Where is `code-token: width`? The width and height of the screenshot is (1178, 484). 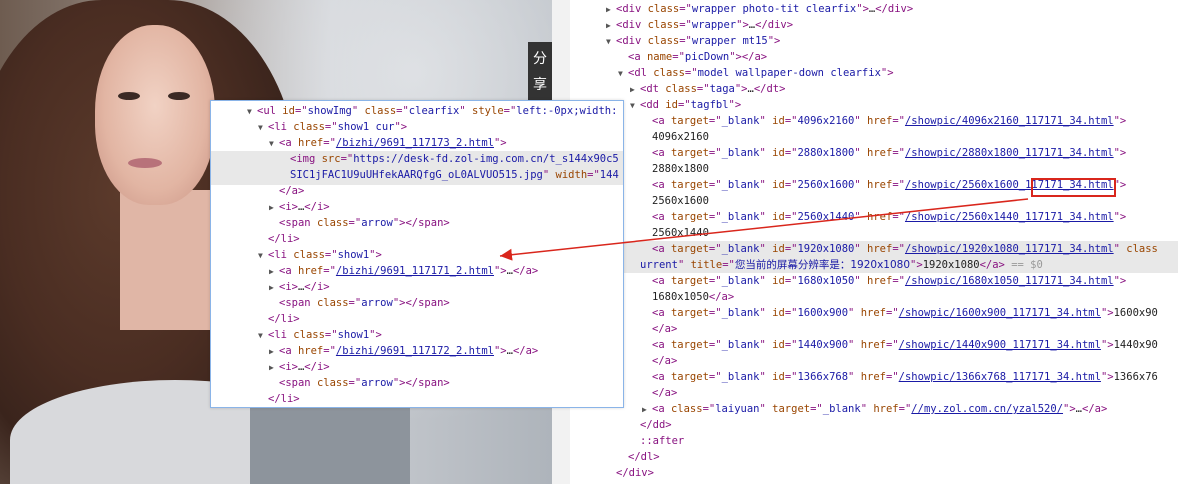
code-token: width is located at coordinates (571, 175).